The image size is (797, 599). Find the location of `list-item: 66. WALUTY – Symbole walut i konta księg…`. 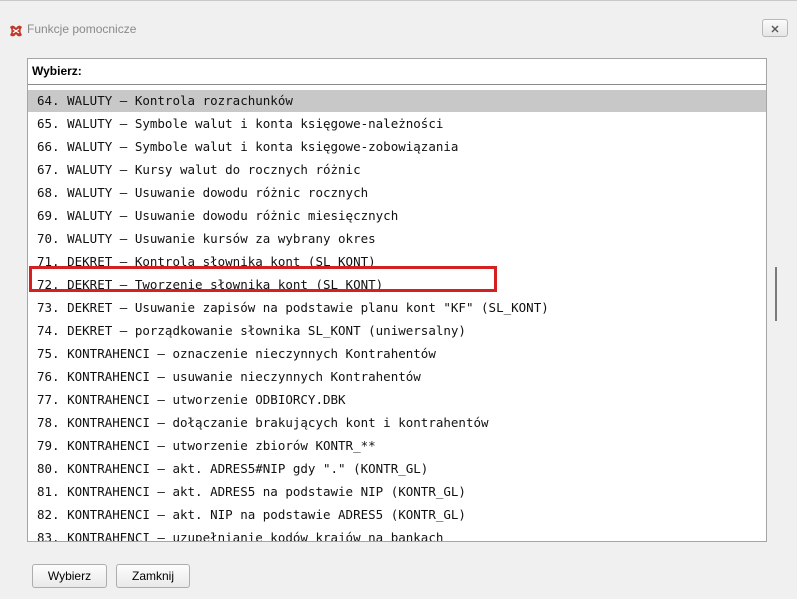

list-item: 66. WALUTY – Symbole walut i konta księg… is located at coordinates (397, 147).